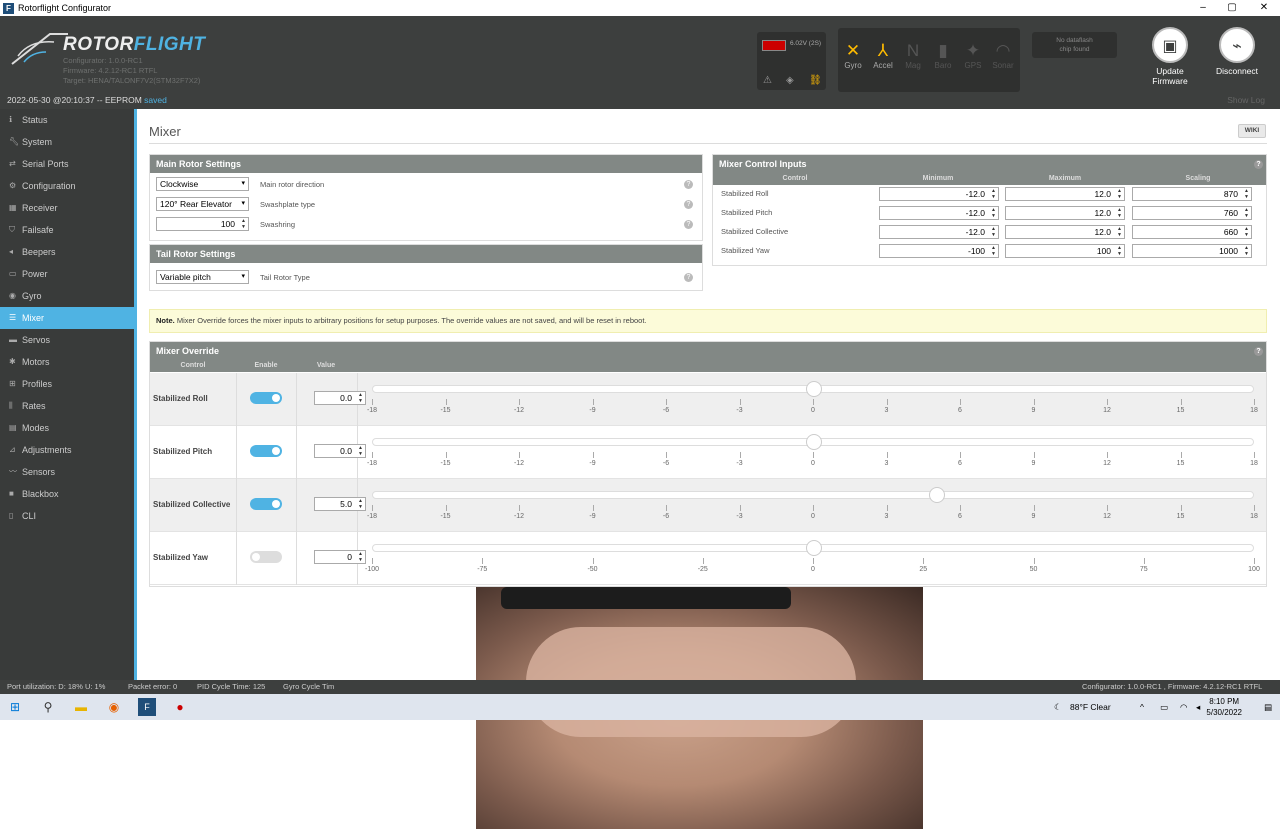 This screenshot has width=1280, height=829. What do you see at coordinates (1264, 8) in the screenshot?
I see `close-button: ✕` at bounding box center [1264, 8].